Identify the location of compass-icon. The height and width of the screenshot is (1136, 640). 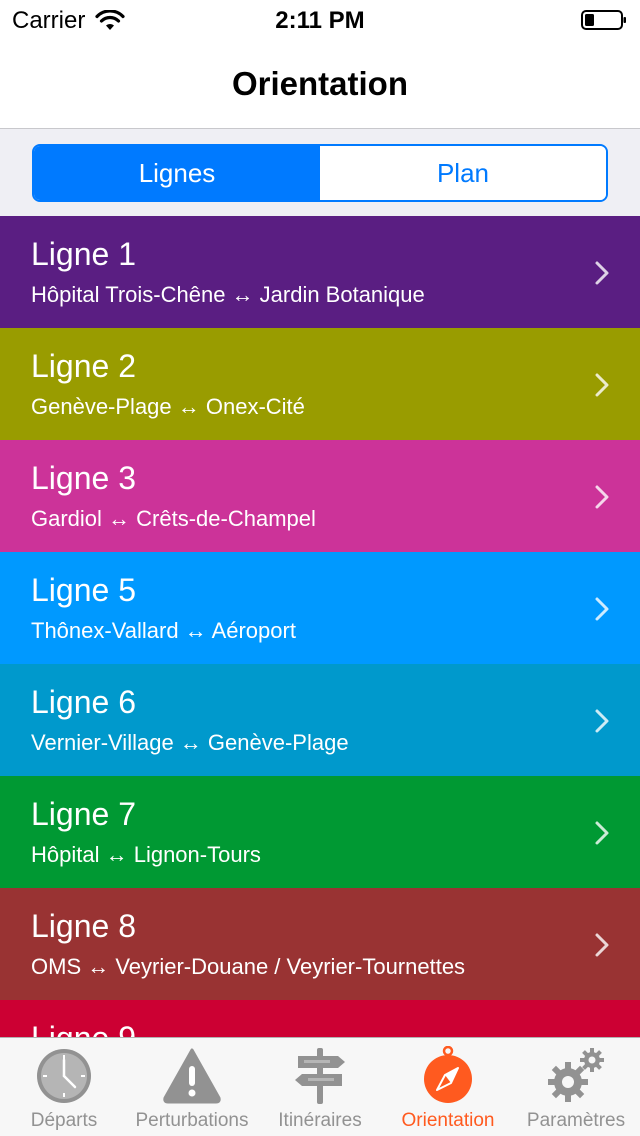
(448, 1074).